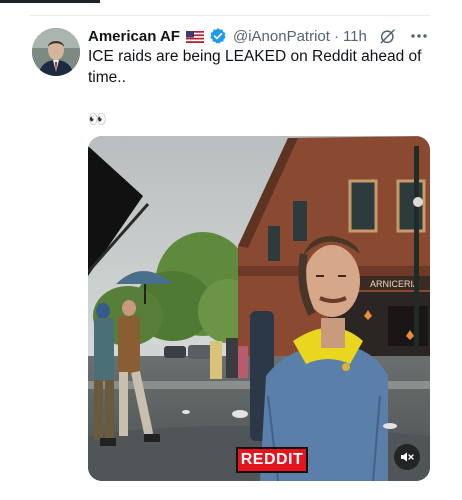 The width and height of the screenshot is (462, 500). What do you see at coordinates (107, 77) in the screenshot?
I see `tweet-text-line: time..` at bounding box center [107, 77].